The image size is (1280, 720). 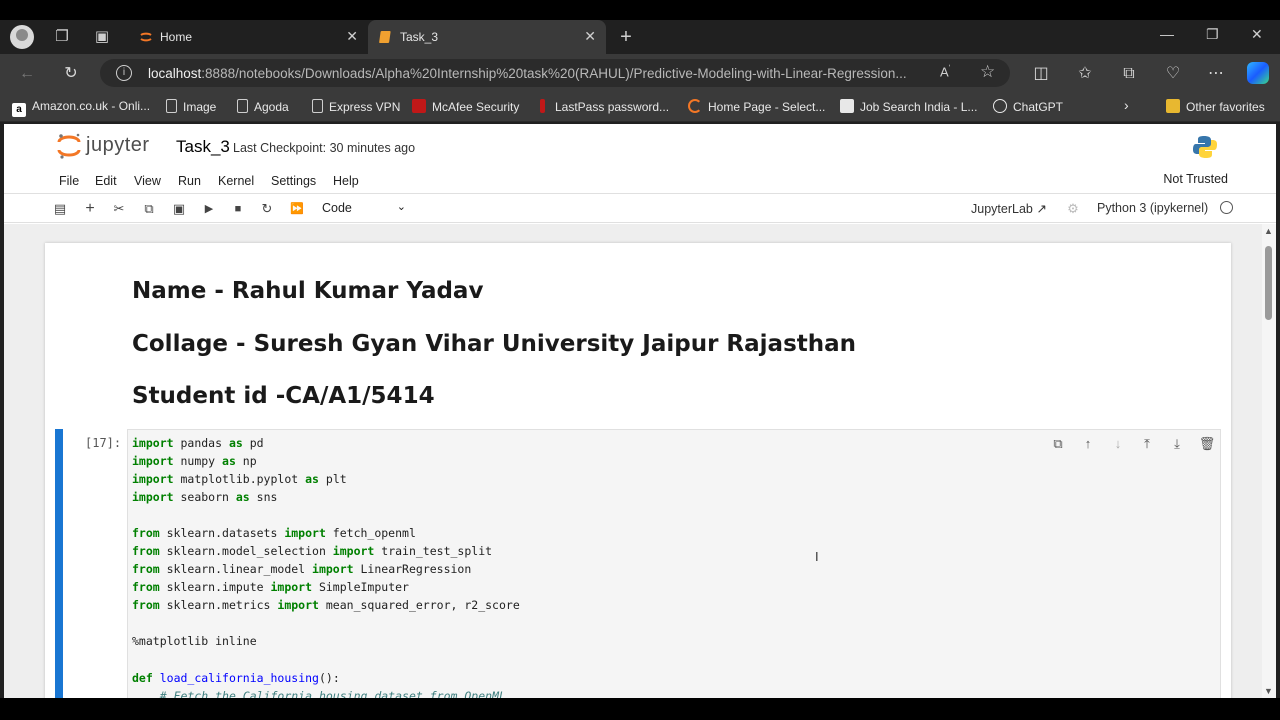 I want to click on jupyterlab-link: JupyterLab ↗, so click(x=1009, y=208).